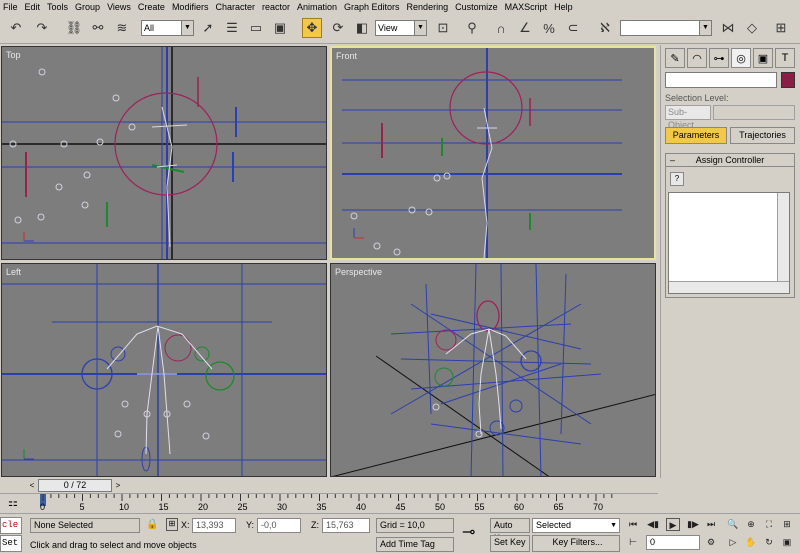  I want to click on menu-reactor: reactor, so click(276, 7).